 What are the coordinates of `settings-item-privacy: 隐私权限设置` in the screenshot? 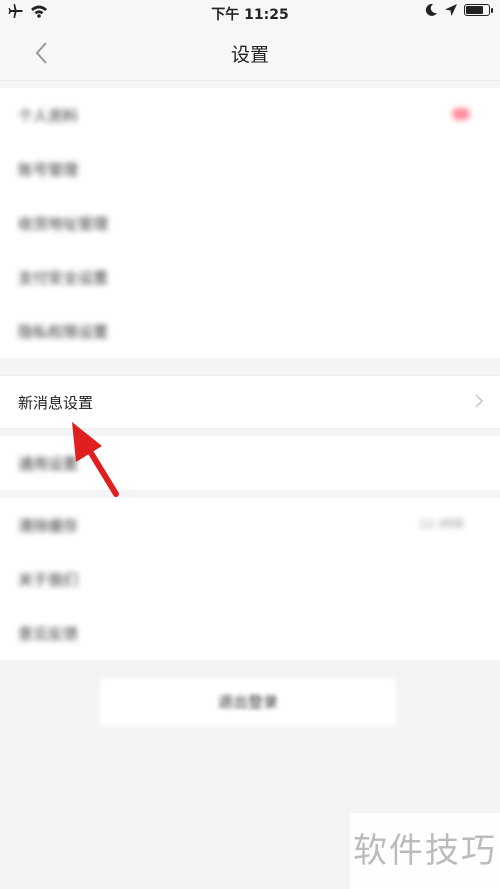 It's located at (250, 331).